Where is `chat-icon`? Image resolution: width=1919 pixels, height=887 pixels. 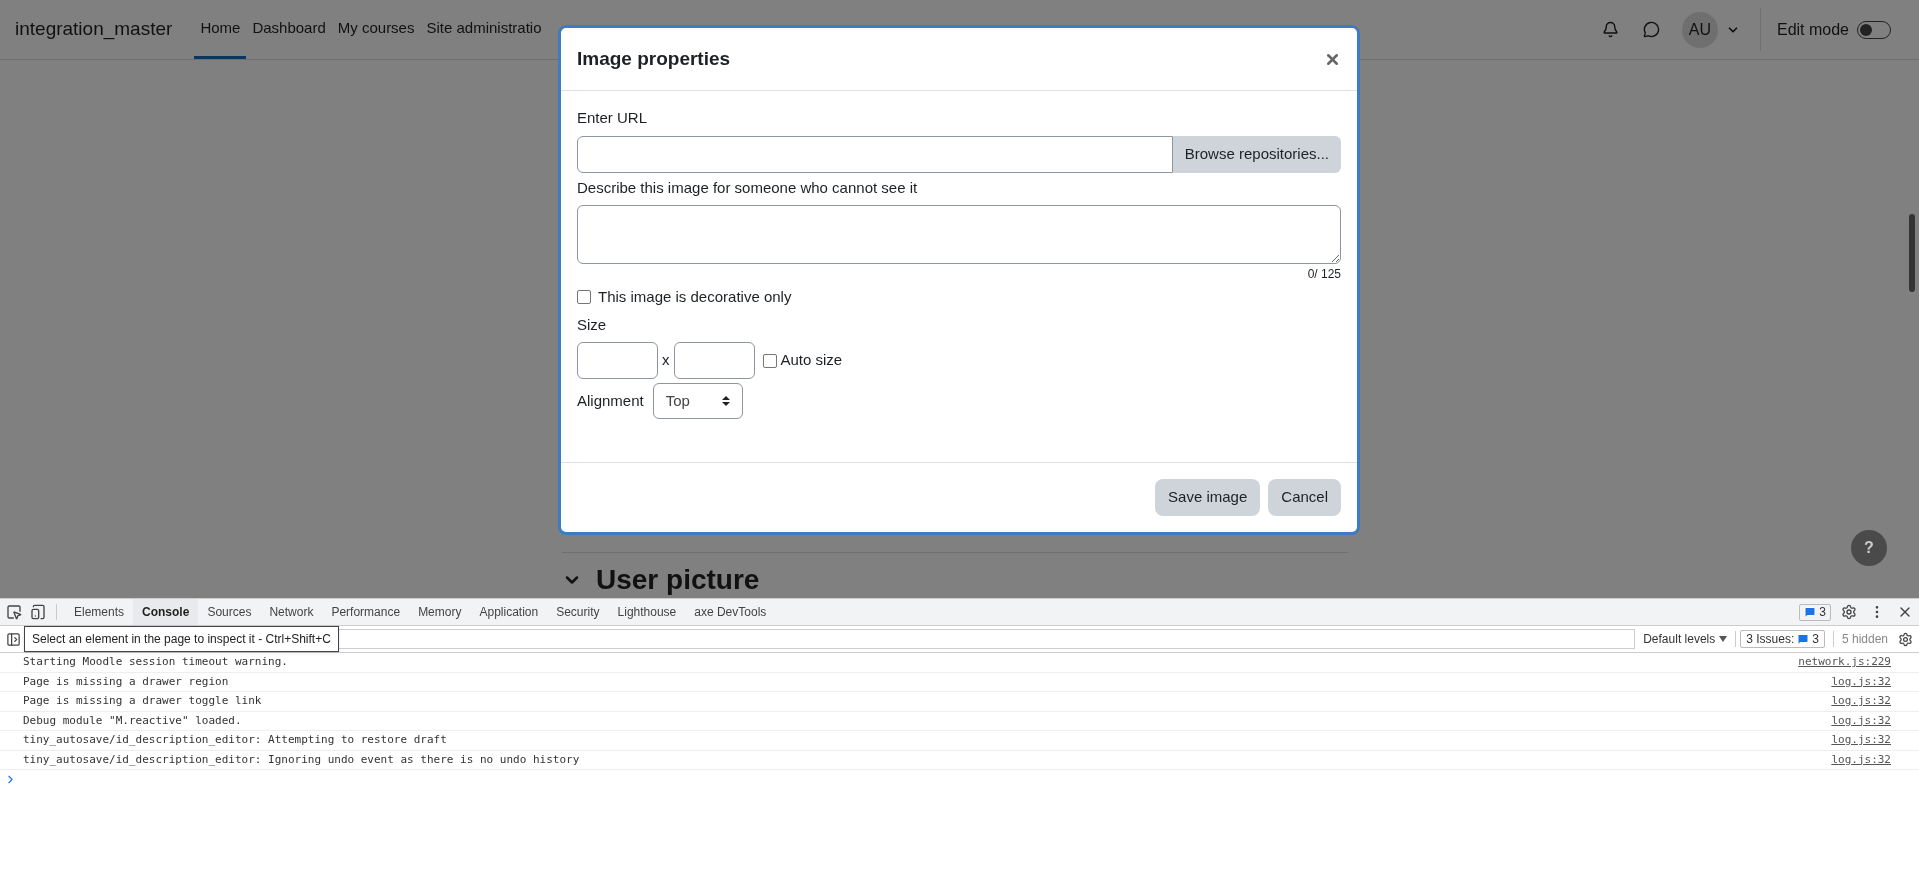 chat-icon is located at coordinates (1651, 29).